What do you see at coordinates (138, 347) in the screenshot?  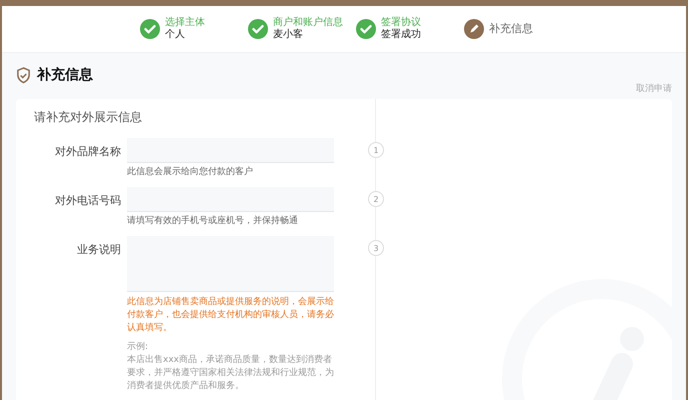 I see `example-label: 示例:` at bounding box center [138, 347].